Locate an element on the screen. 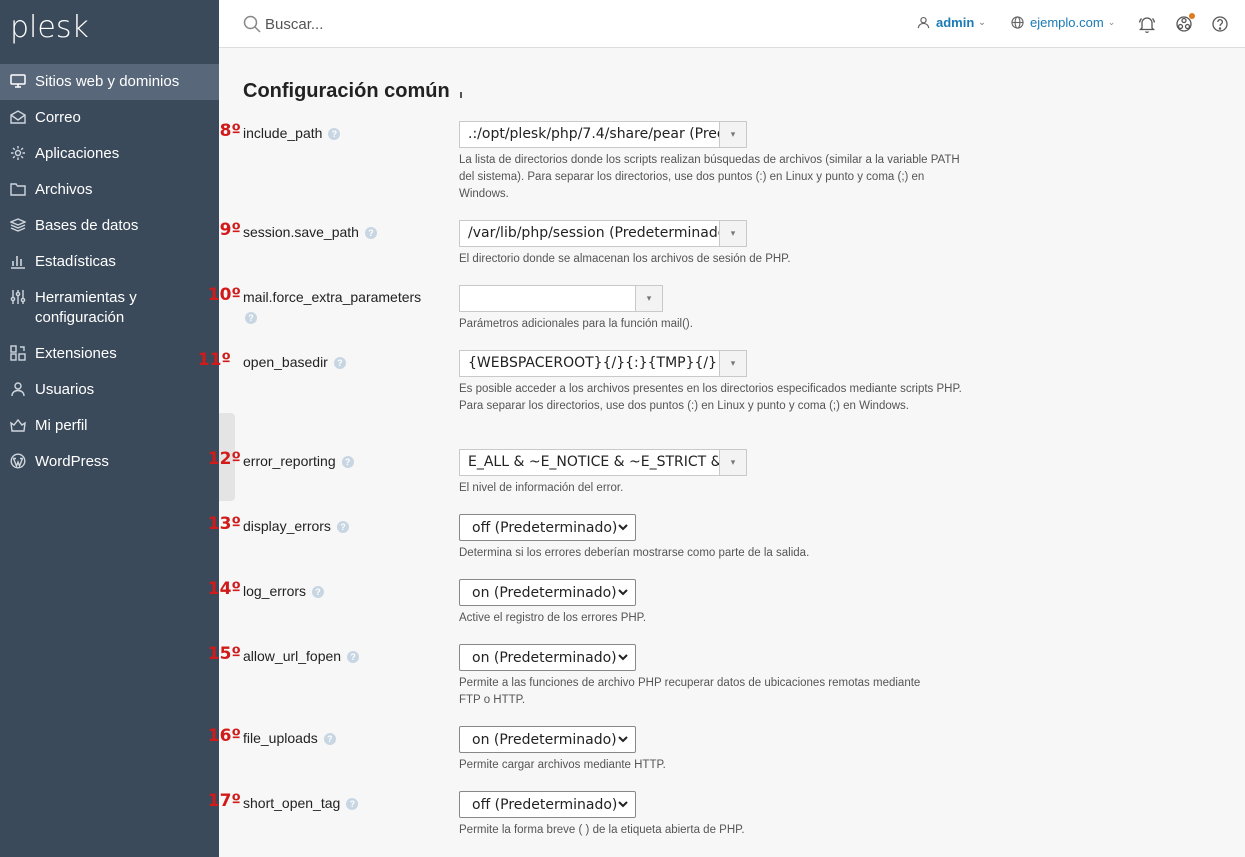 The width and height of the screenshot is (1245, 857). sidebar-item-herramientas: Herramientas y configuración is located at coordinates (109, 308).